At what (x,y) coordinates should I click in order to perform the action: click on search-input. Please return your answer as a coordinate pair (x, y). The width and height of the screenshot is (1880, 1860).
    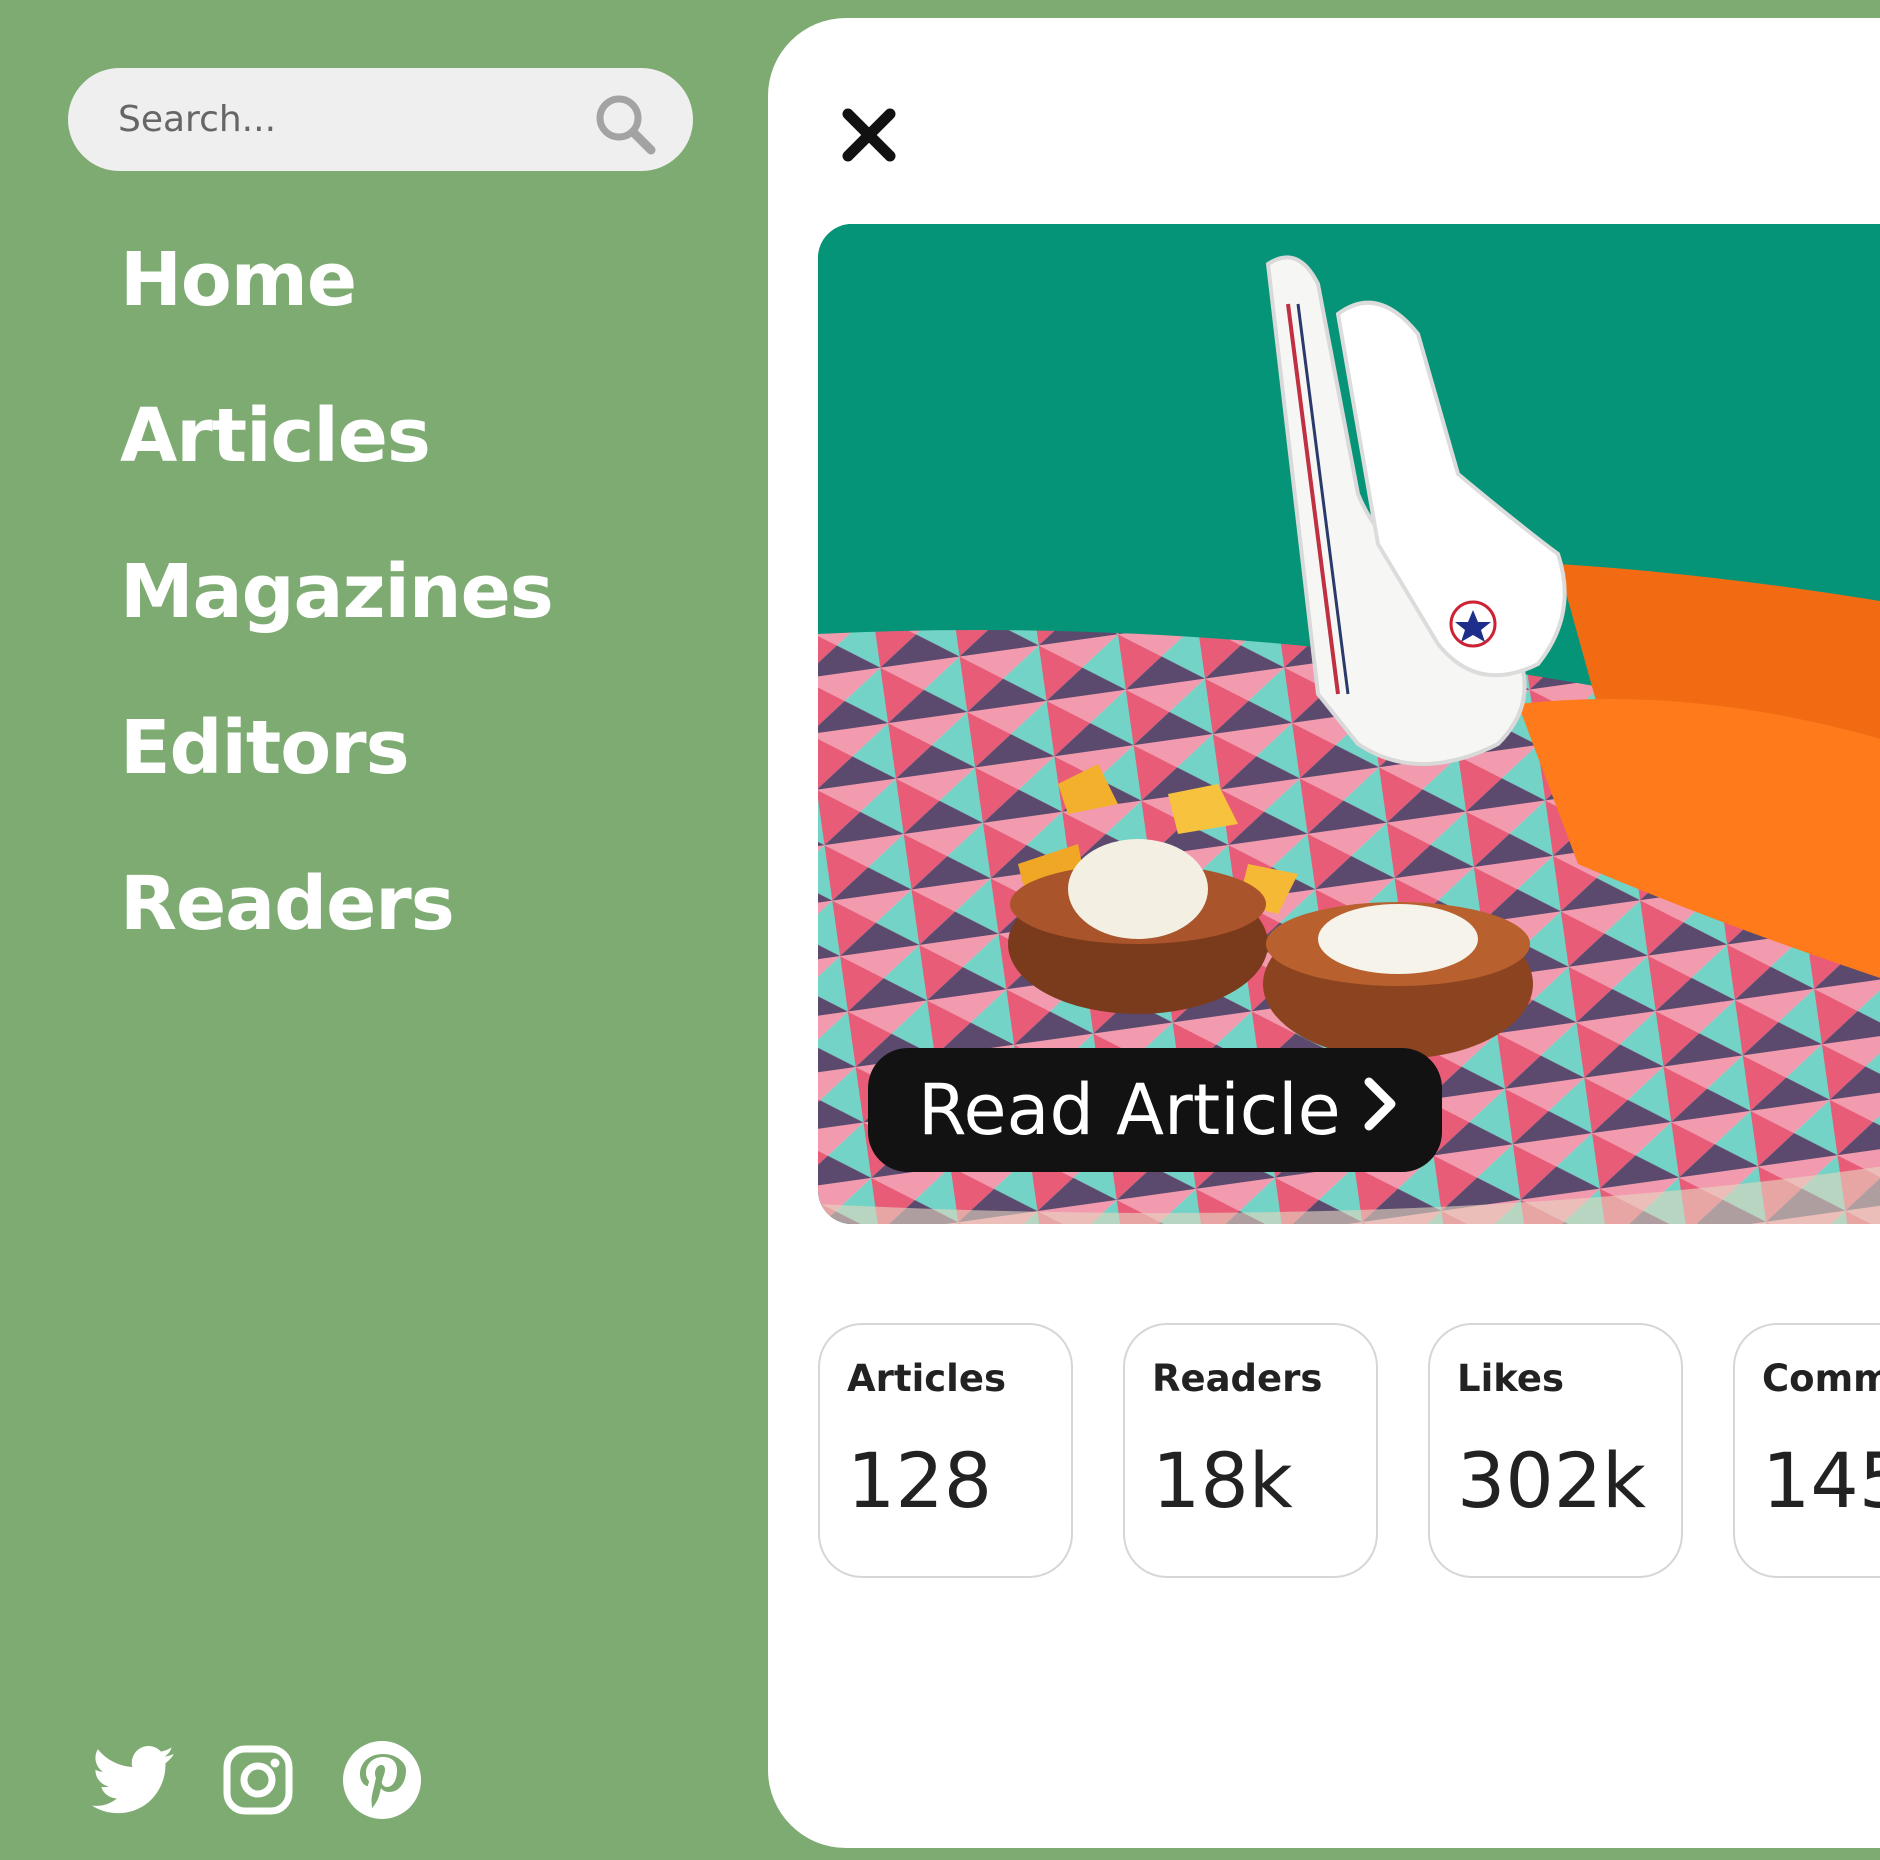
    Looking at the image, I should click on (348, 119).